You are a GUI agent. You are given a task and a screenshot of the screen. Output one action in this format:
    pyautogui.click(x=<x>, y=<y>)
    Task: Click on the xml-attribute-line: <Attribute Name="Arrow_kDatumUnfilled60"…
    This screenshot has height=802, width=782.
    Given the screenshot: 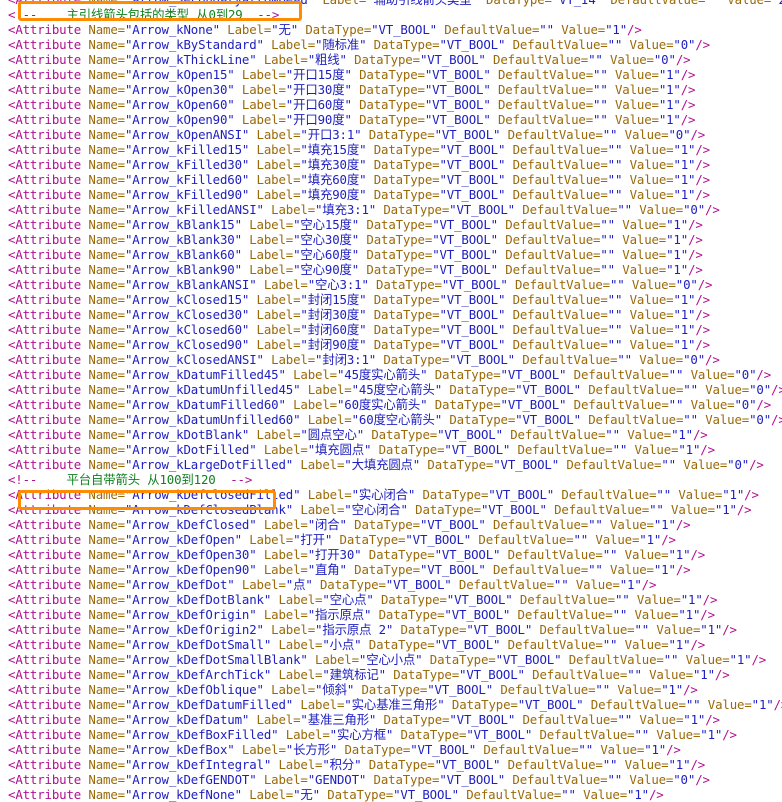 What is the action you would take?
    pyautogui.click(x=391, y=419)
    